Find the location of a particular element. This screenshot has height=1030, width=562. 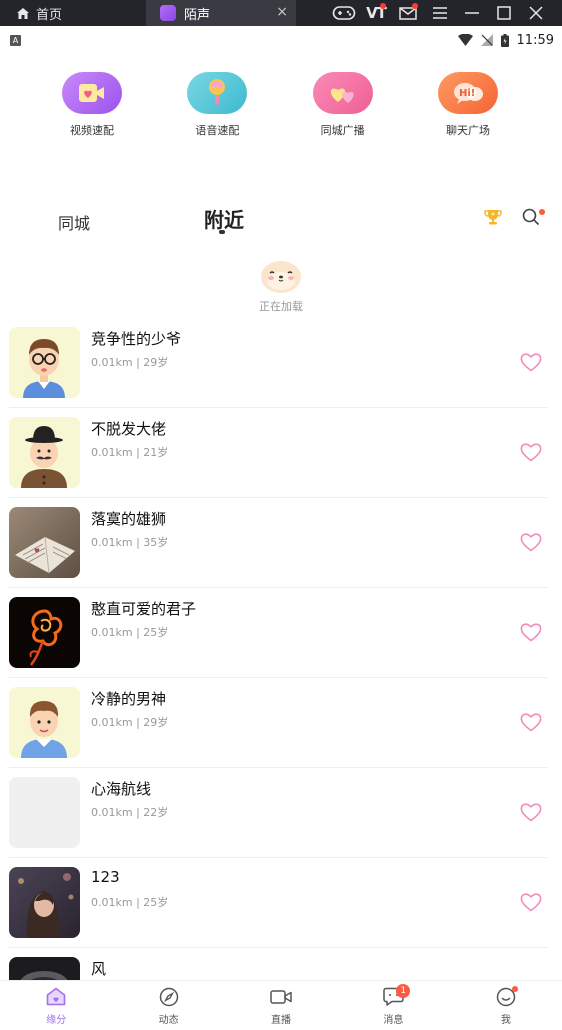

feature-label: 视频速配 is located at coordinates (92, 130).